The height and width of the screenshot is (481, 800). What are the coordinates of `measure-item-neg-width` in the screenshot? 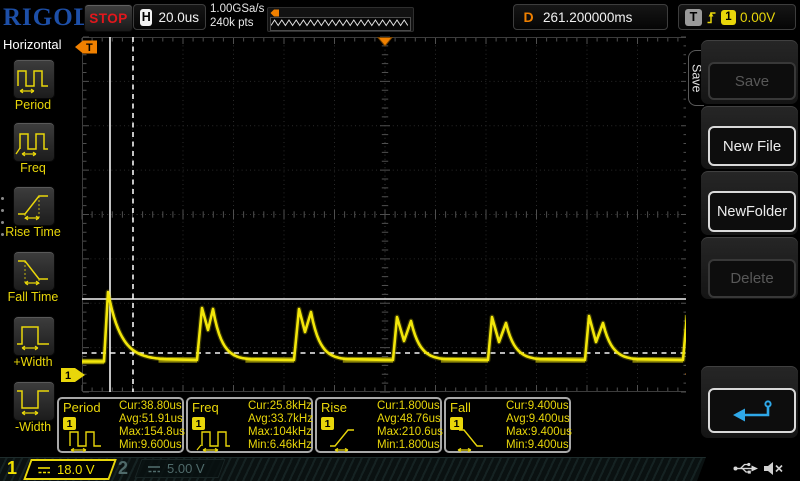 It's located at (34, 401).